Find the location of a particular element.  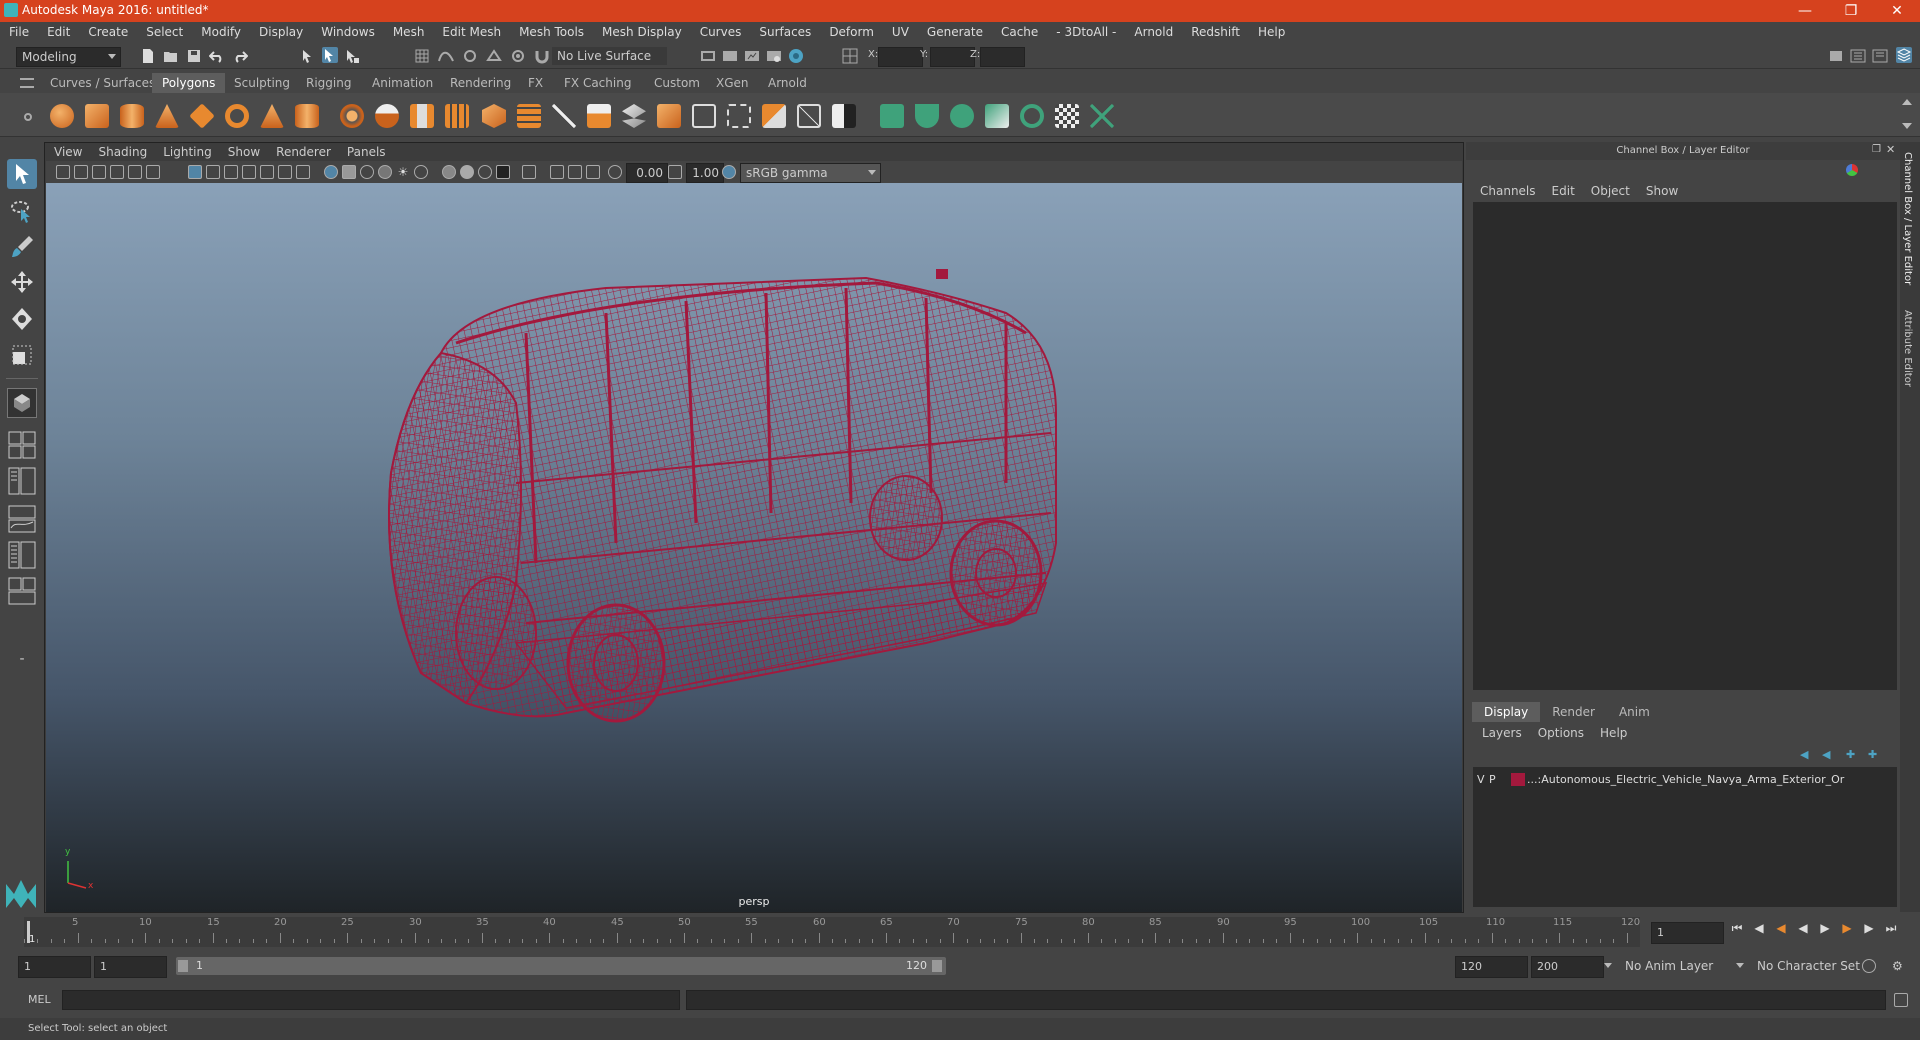

script-editor-icon is located at coordinates (1901, 1000).